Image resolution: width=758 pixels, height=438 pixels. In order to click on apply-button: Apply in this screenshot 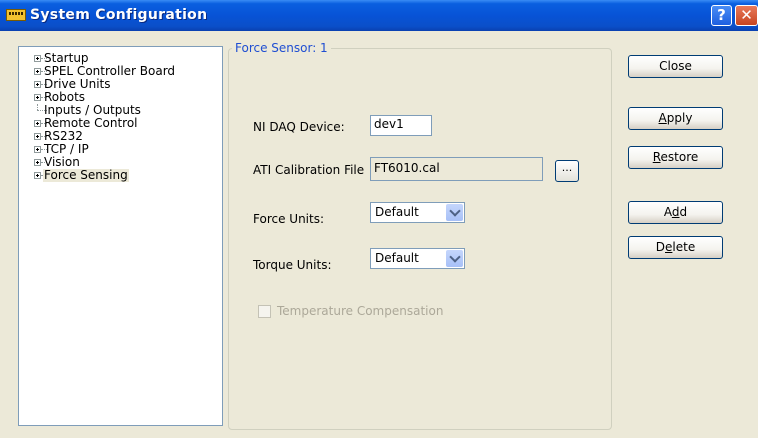, I will do `click(675, 118)`.